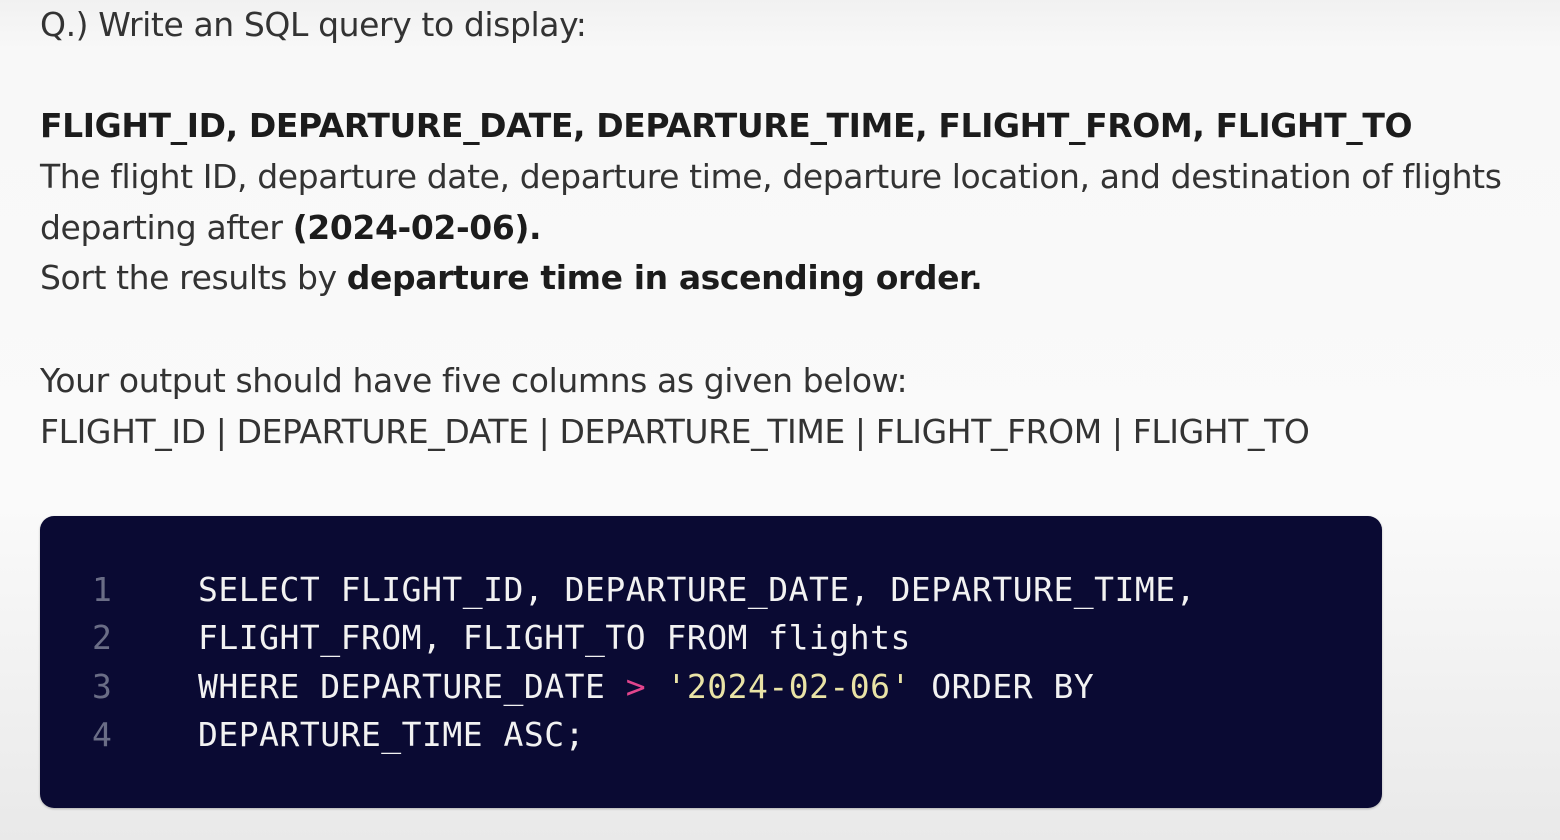 This screenshot has width=1560, height=840. Describe the element at coordinates (1002, 686) in the screenshot. I see `order-by-keyword: ORDER BY` at that location.